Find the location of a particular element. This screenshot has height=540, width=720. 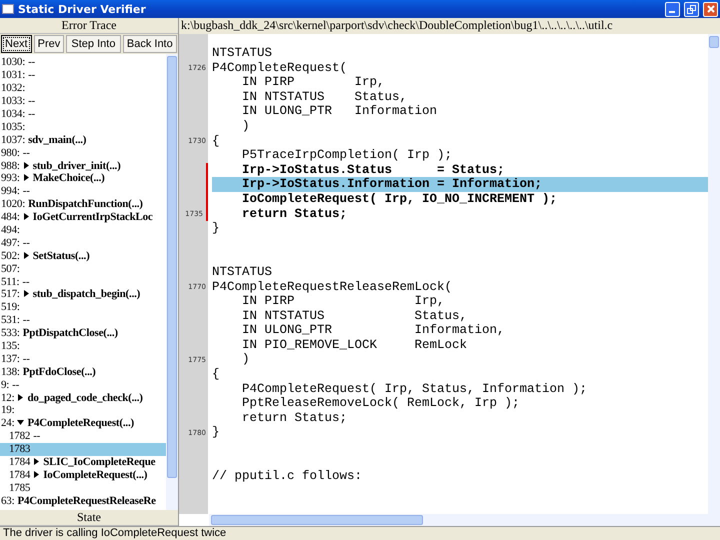

trace-item: 12: do_paged_code_check(...) is located at coordinates (83, 397).